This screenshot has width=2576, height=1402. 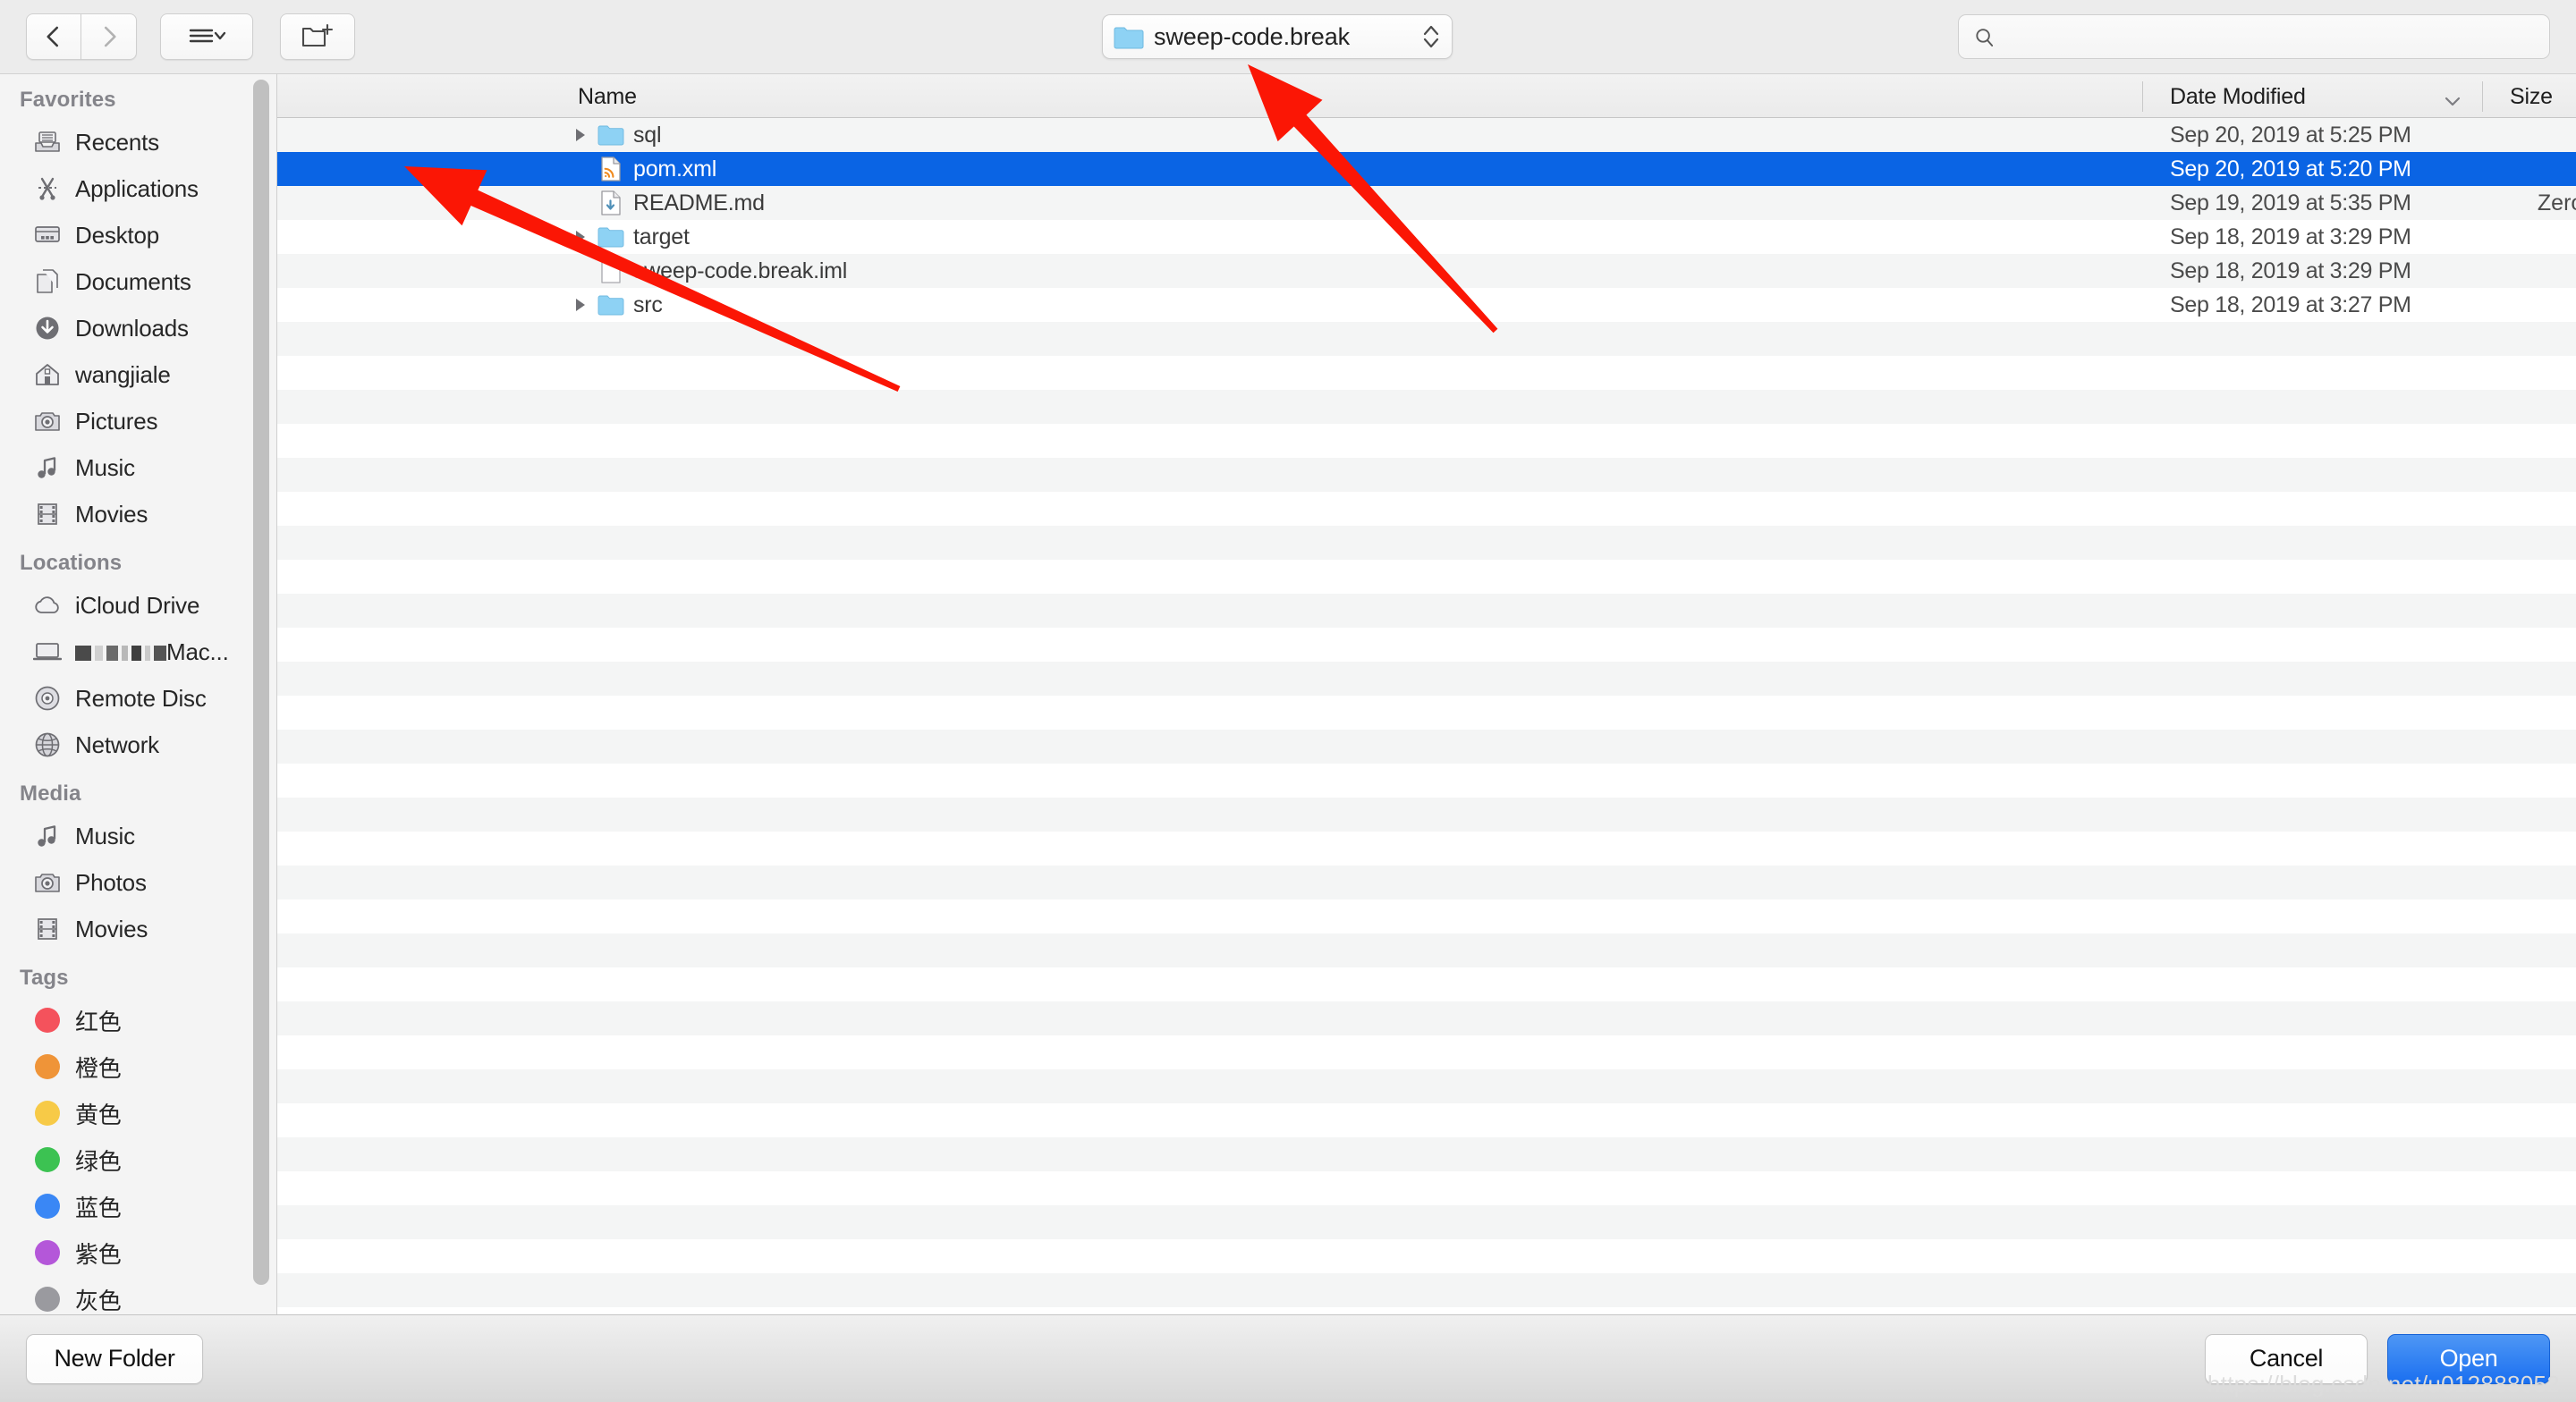 I want to click on sidebar-item-label: 黄色, so click(x=98, y=1114).